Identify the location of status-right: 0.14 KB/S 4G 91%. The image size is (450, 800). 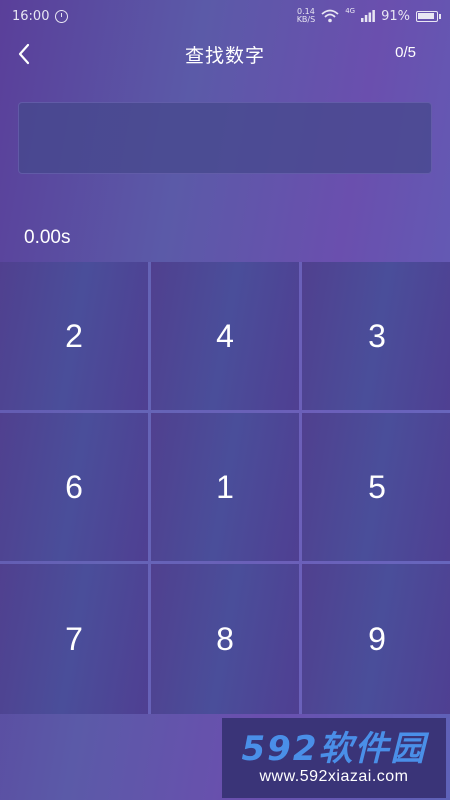
(369, 15).